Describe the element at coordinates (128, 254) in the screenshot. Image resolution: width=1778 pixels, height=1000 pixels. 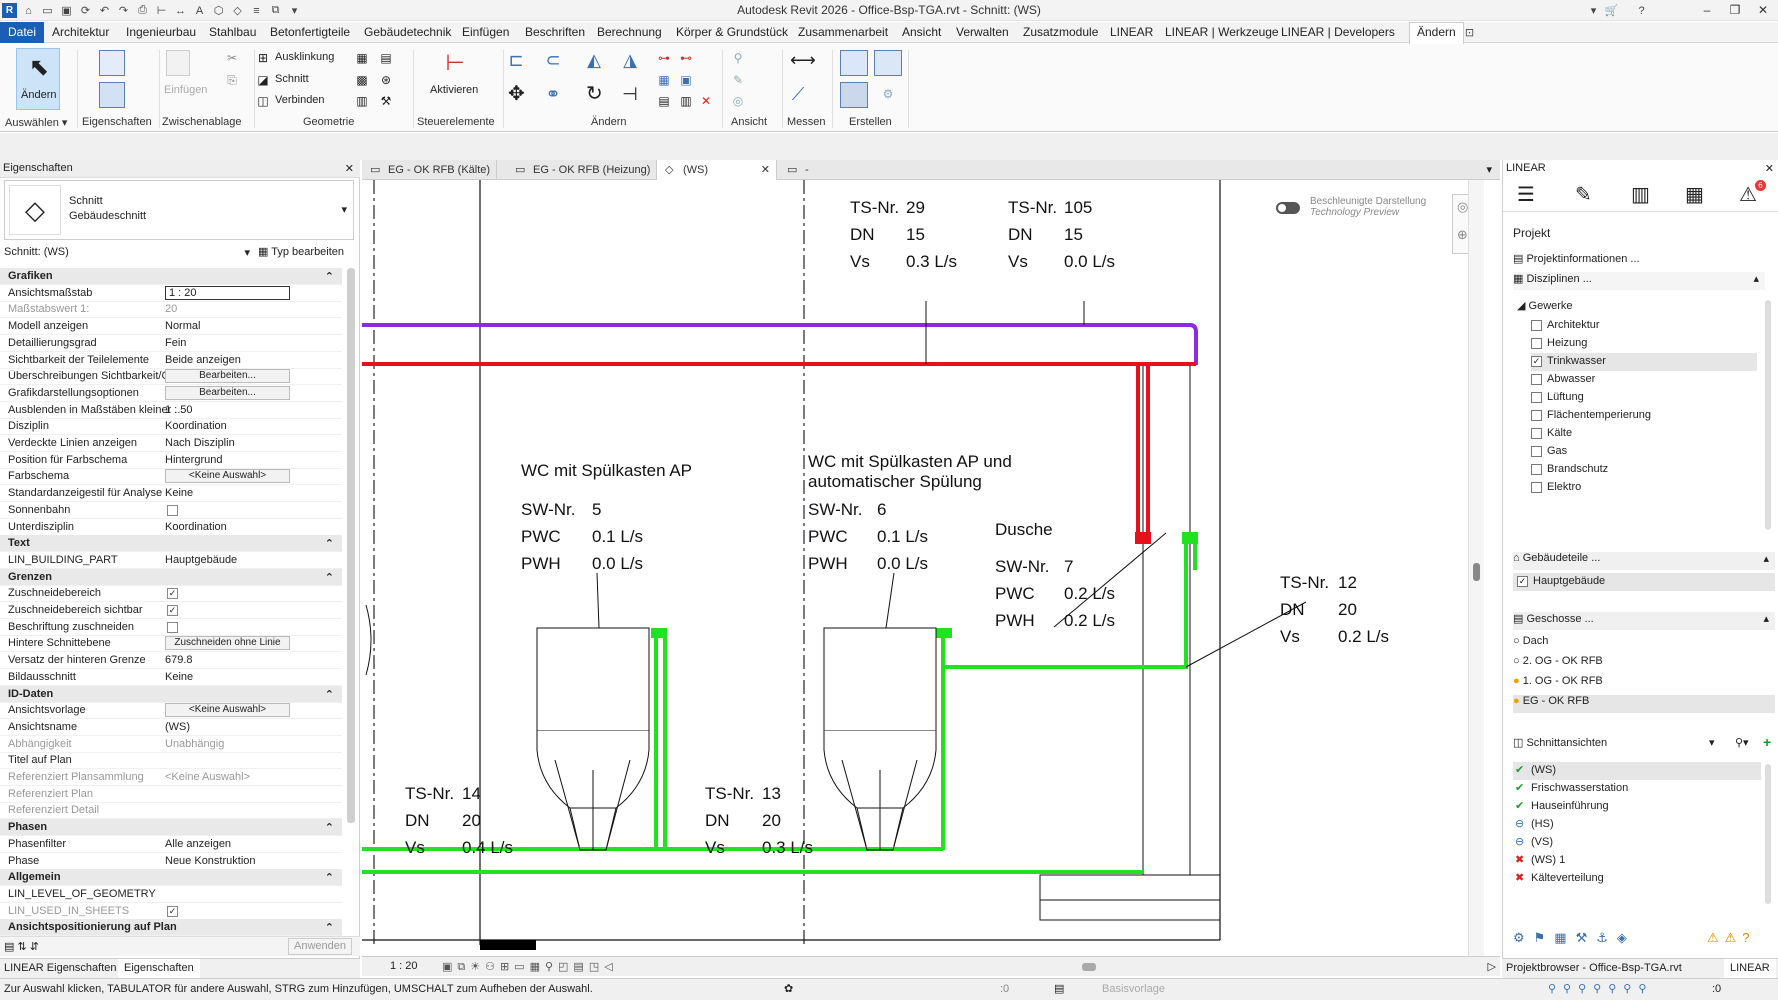
I see `instance-selector: Schnitt: (WS) ▾` at that location.